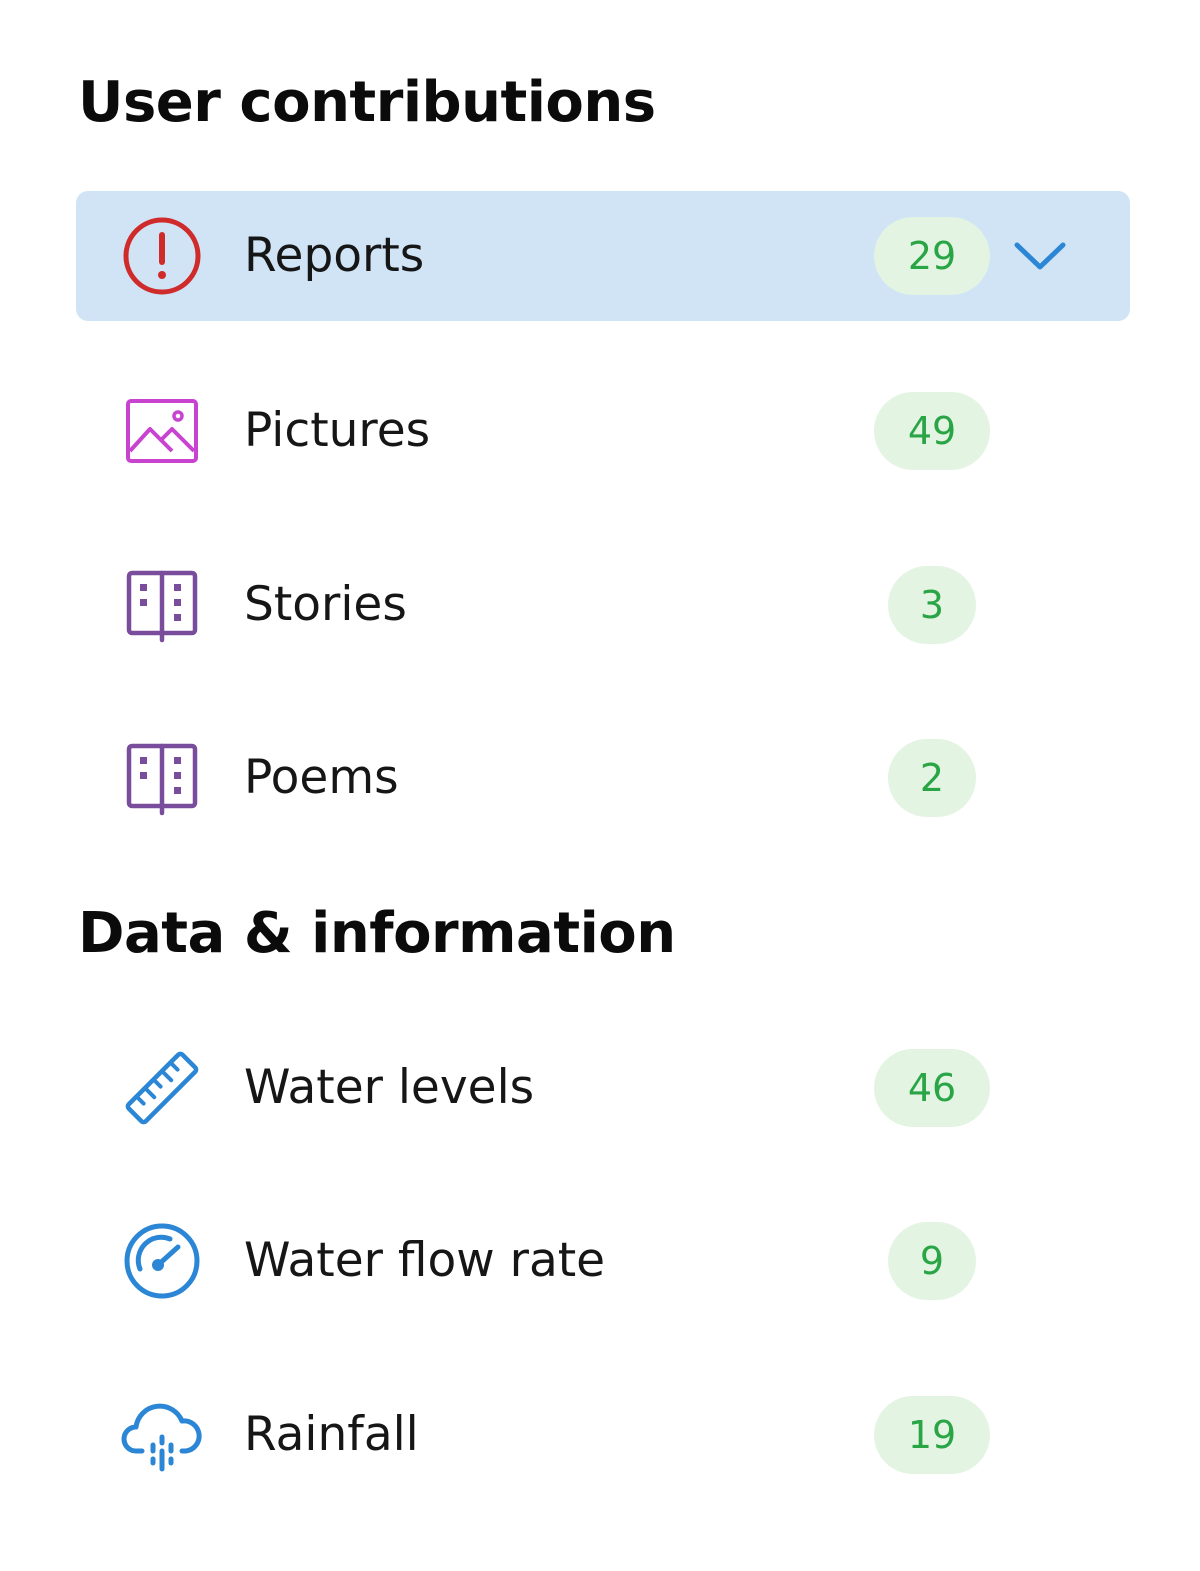 Image resolution: width=1200 pixels, height=1571 pixels. What do you see at coordinates (1040, 256) in the screenshot?
I see `chevron-down-icon` at bounding box center [1040, 256].